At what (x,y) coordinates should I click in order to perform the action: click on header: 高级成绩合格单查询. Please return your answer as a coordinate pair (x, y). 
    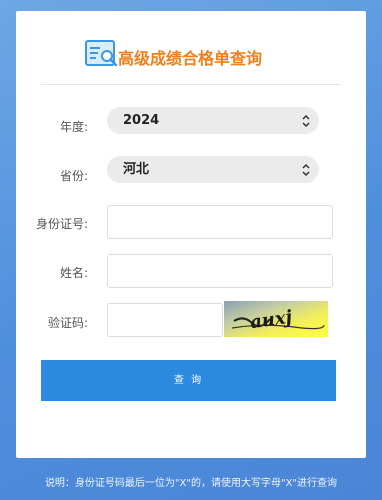
    Looking at the image, I should click on (200, 56).